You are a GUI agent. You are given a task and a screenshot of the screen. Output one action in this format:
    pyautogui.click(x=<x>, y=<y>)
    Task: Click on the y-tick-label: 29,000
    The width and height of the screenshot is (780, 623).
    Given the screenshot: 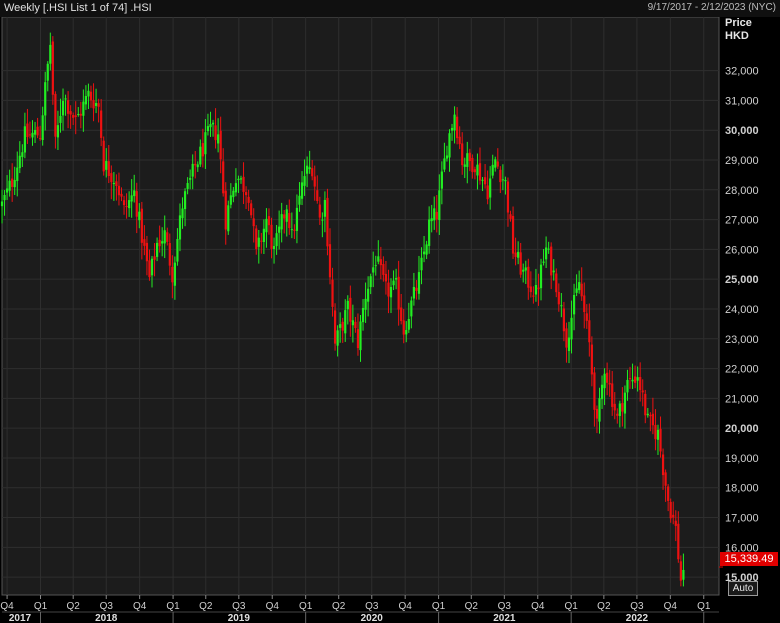 What is the action you would take?
    pyautogui.click(x=742, y=161)
    